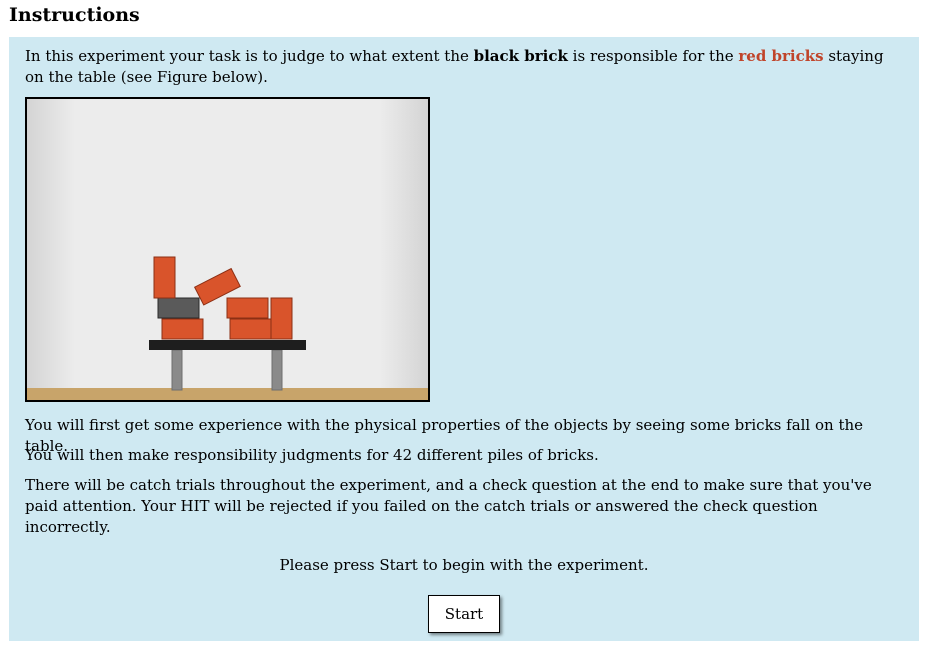  I want to click on table-leg-left, so click(177, 370).